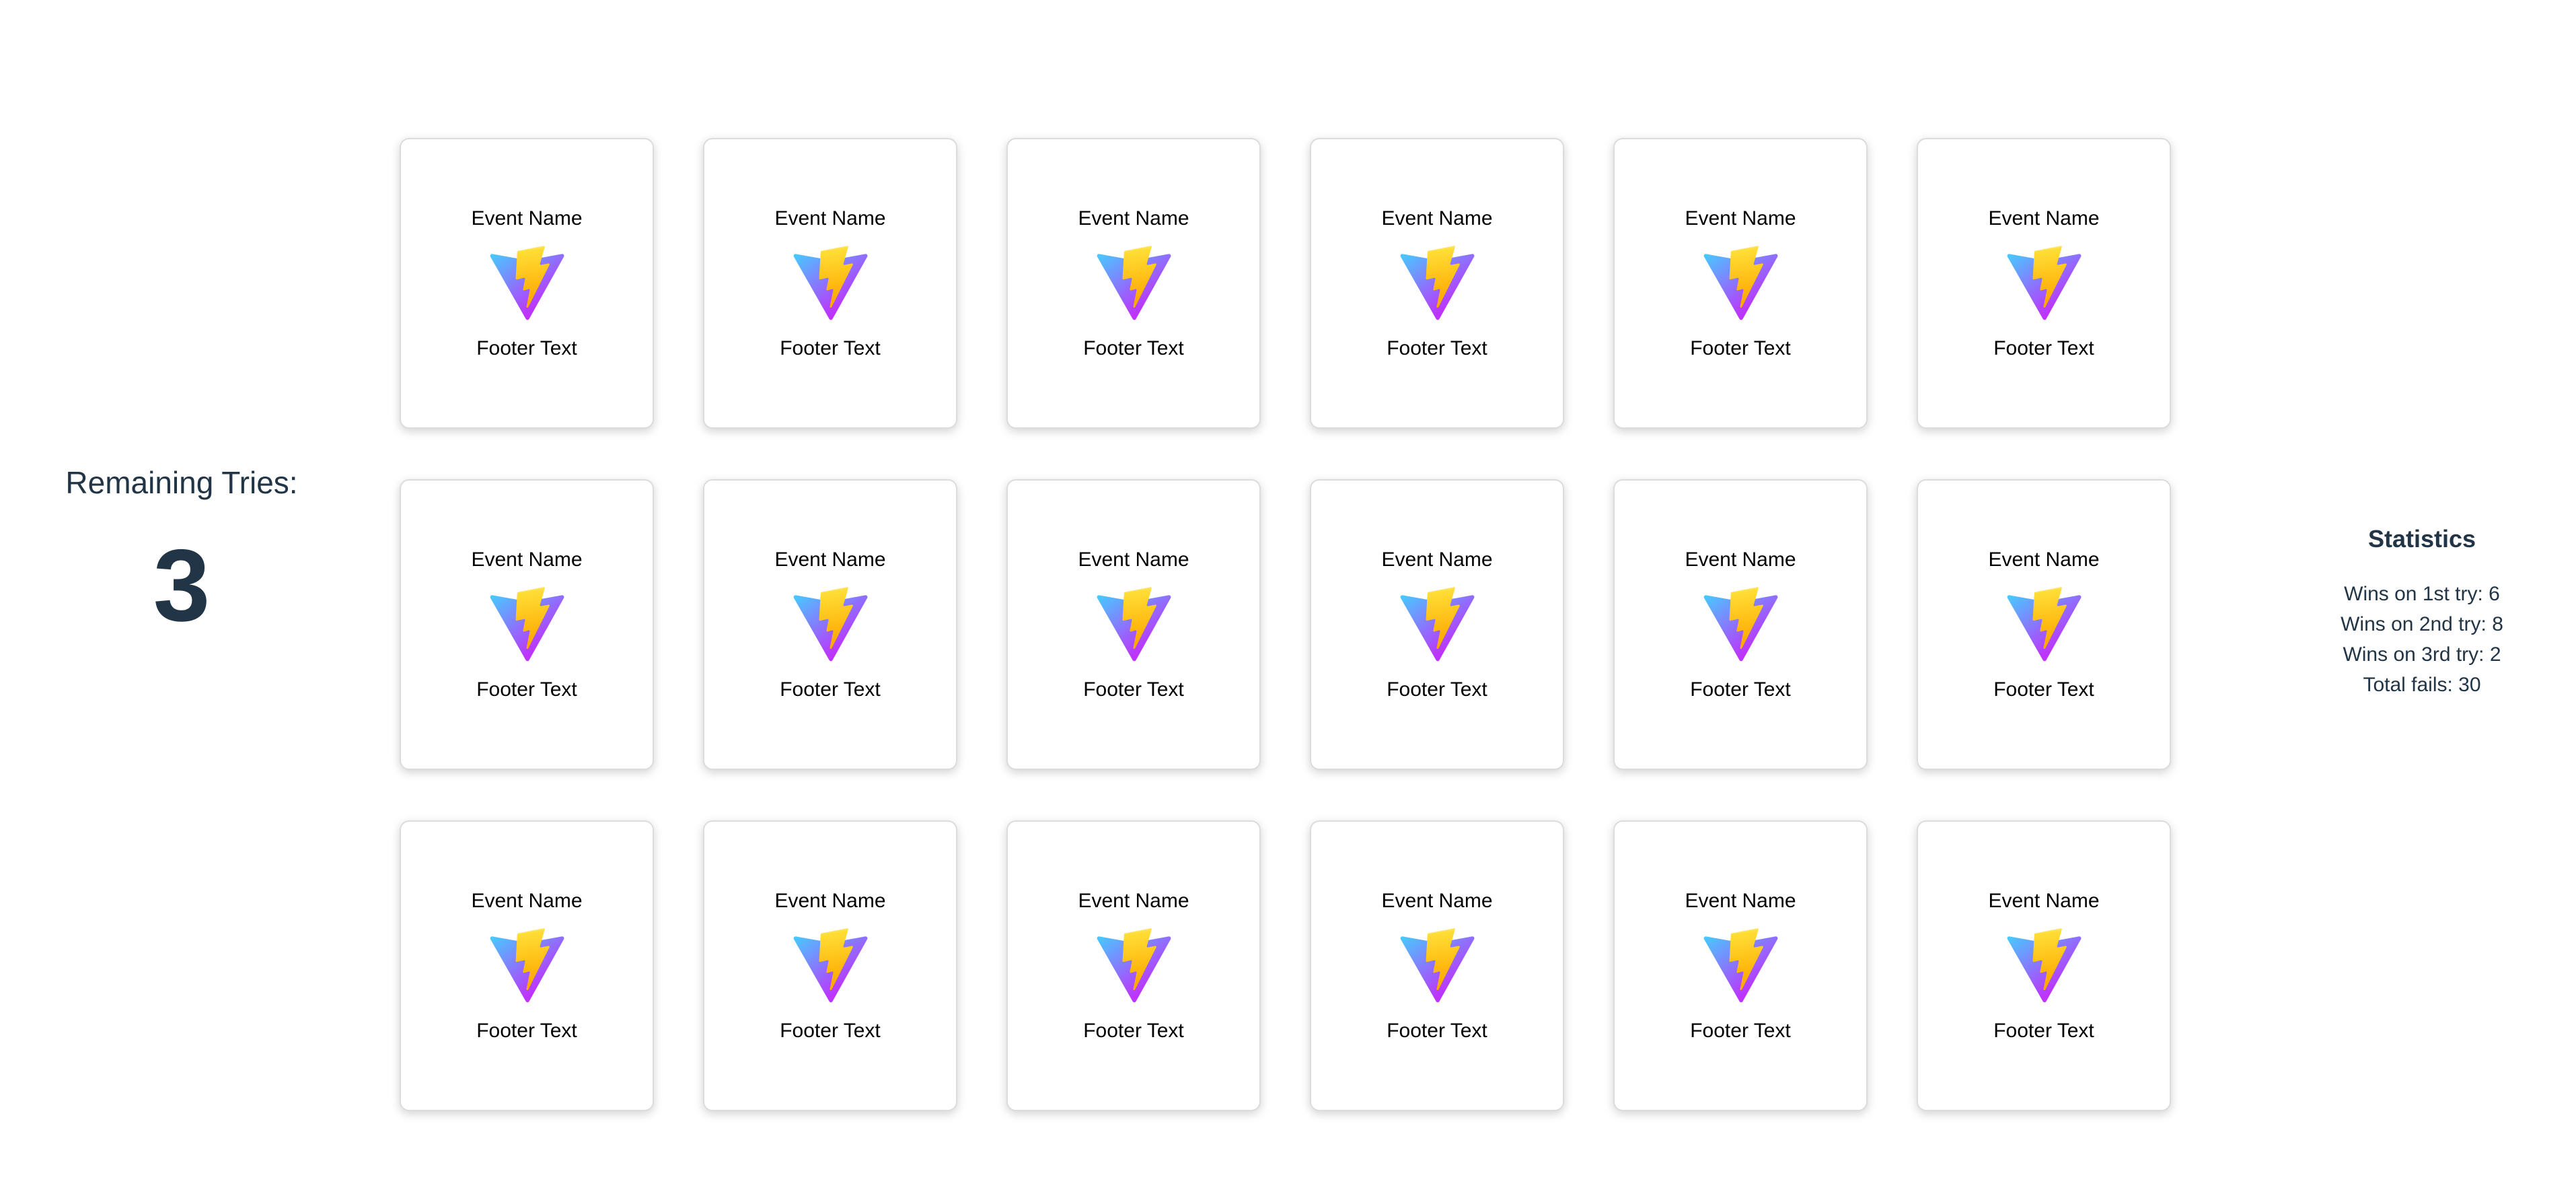 Image resolution: width=2576 pixels, height=1200 pixels. What do you see at coordinates (181, 482) in the screenshot?
I see `remaining-tries-label: Remaining Tries:` at bounding box center [181, 482].